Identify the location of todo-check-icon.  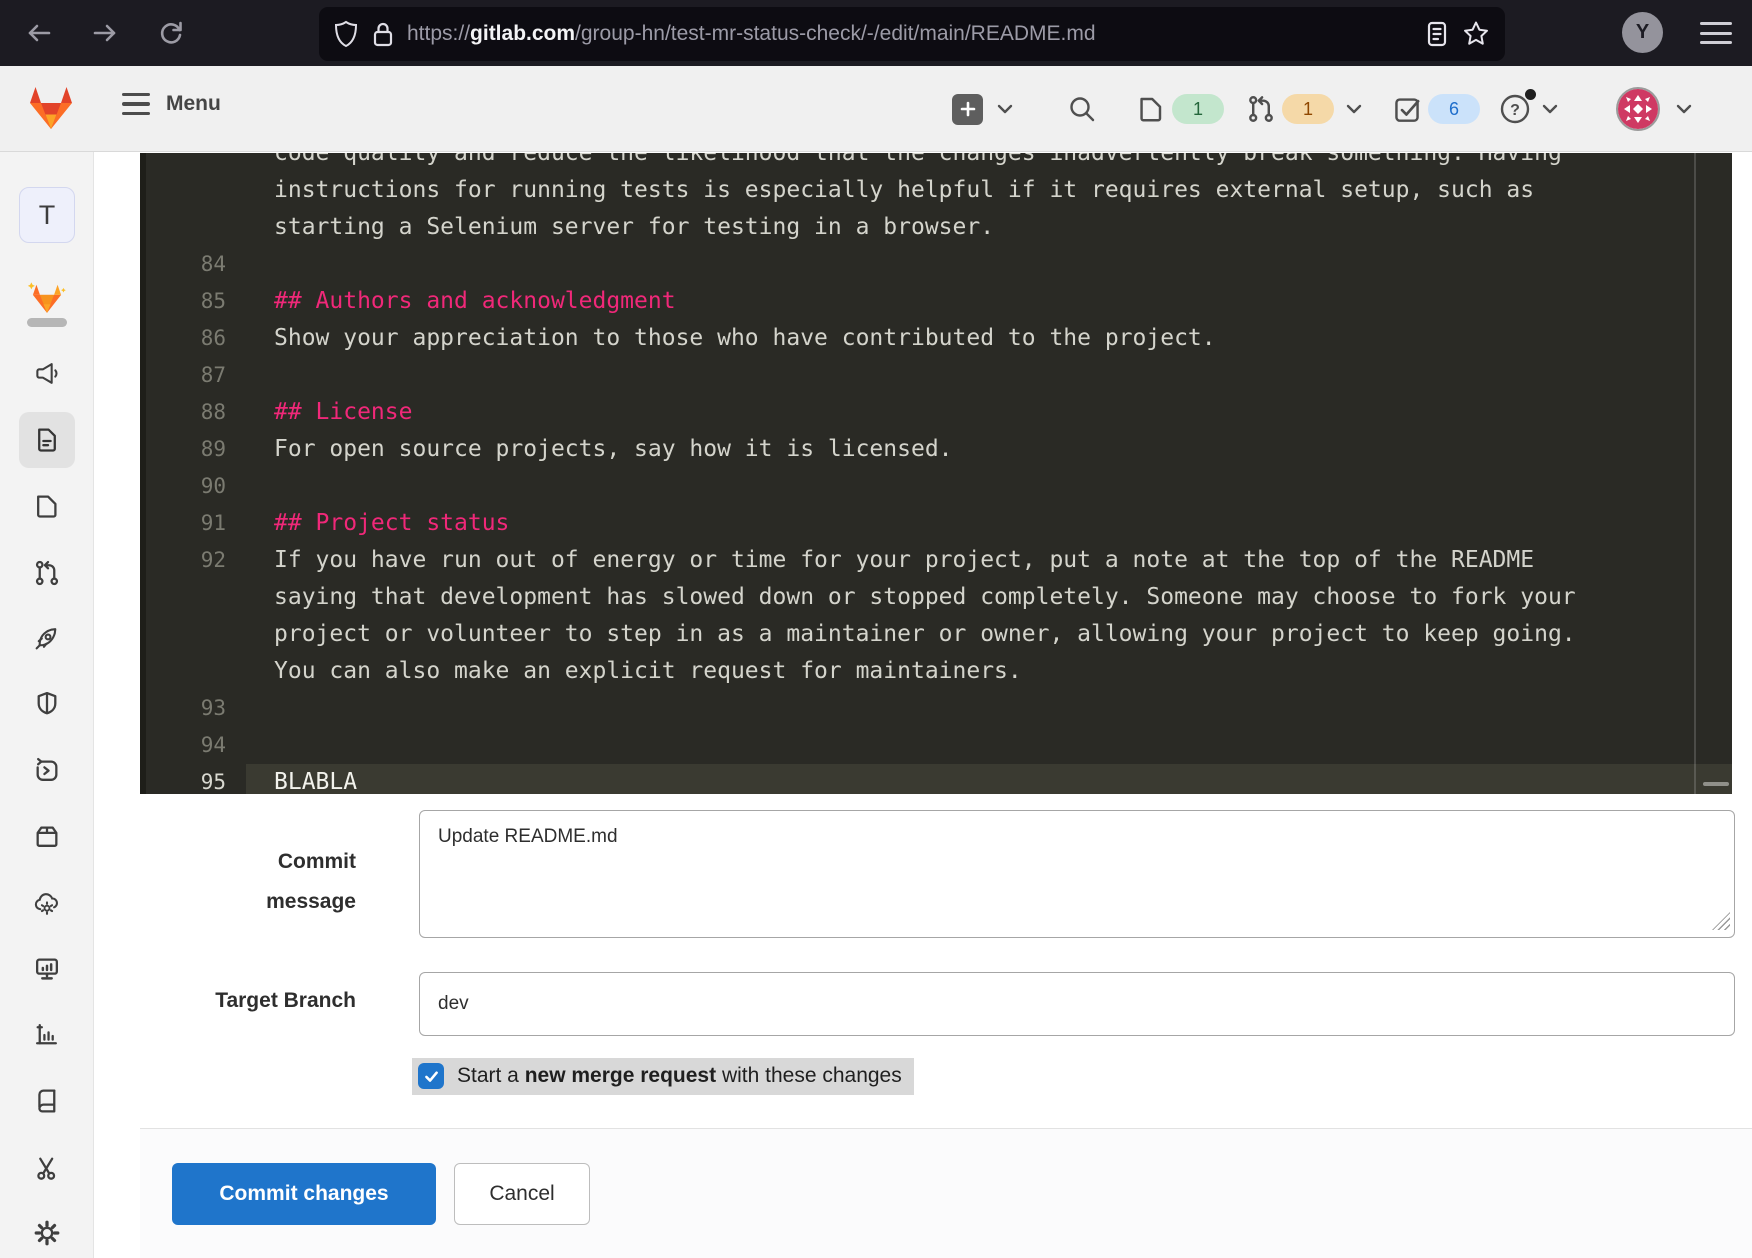
(1407, 109).